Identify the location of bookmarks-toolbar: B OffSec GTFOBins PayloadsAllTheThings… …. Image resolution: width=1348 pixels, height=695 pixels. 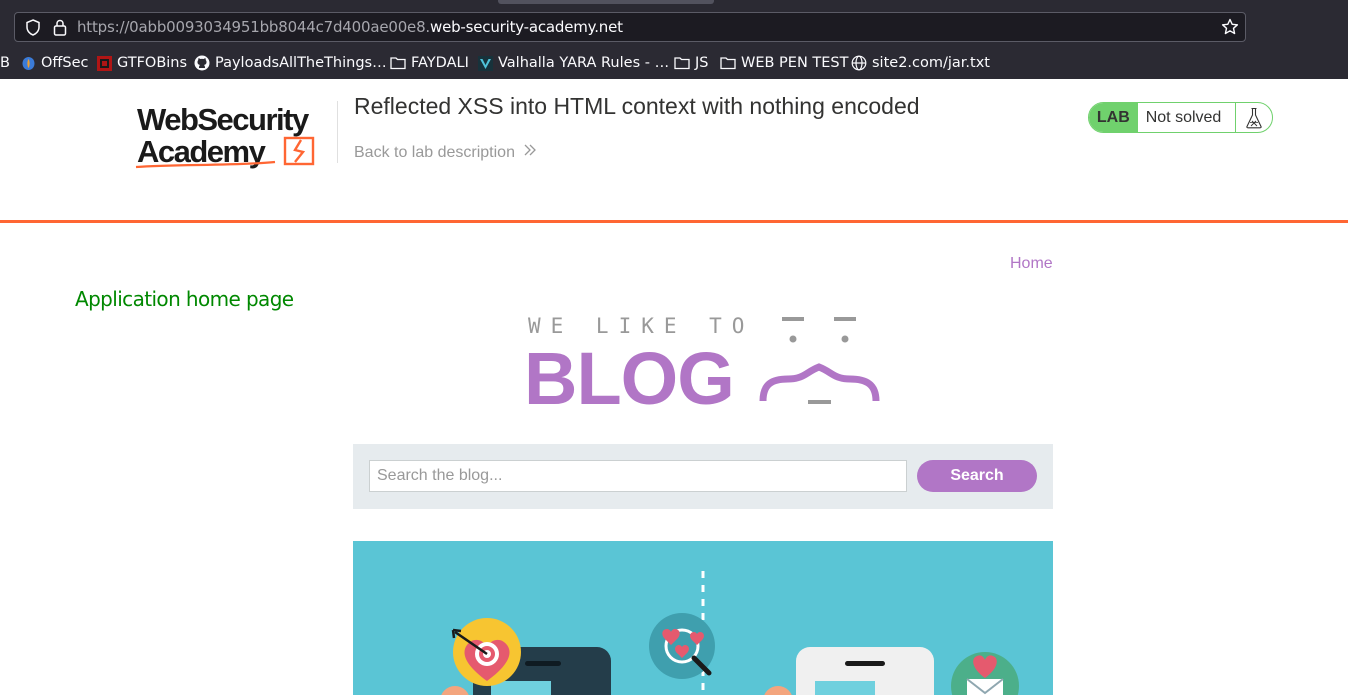
(674, 63).